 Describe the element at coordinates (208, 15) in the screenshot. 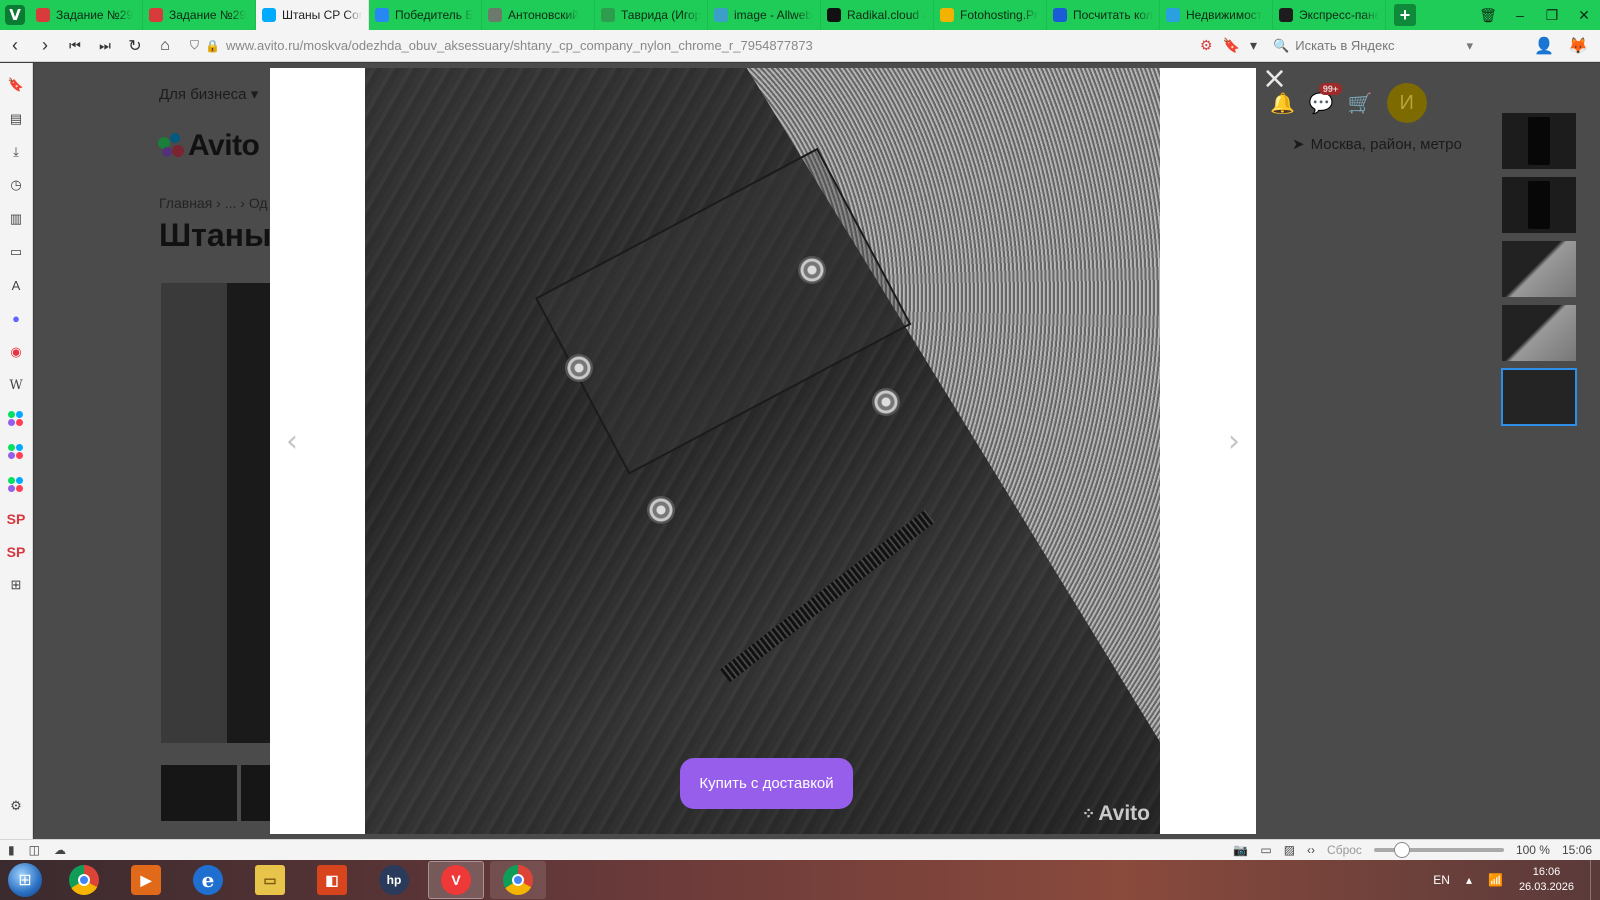

I see `tab-title: Задание №29` at that location.